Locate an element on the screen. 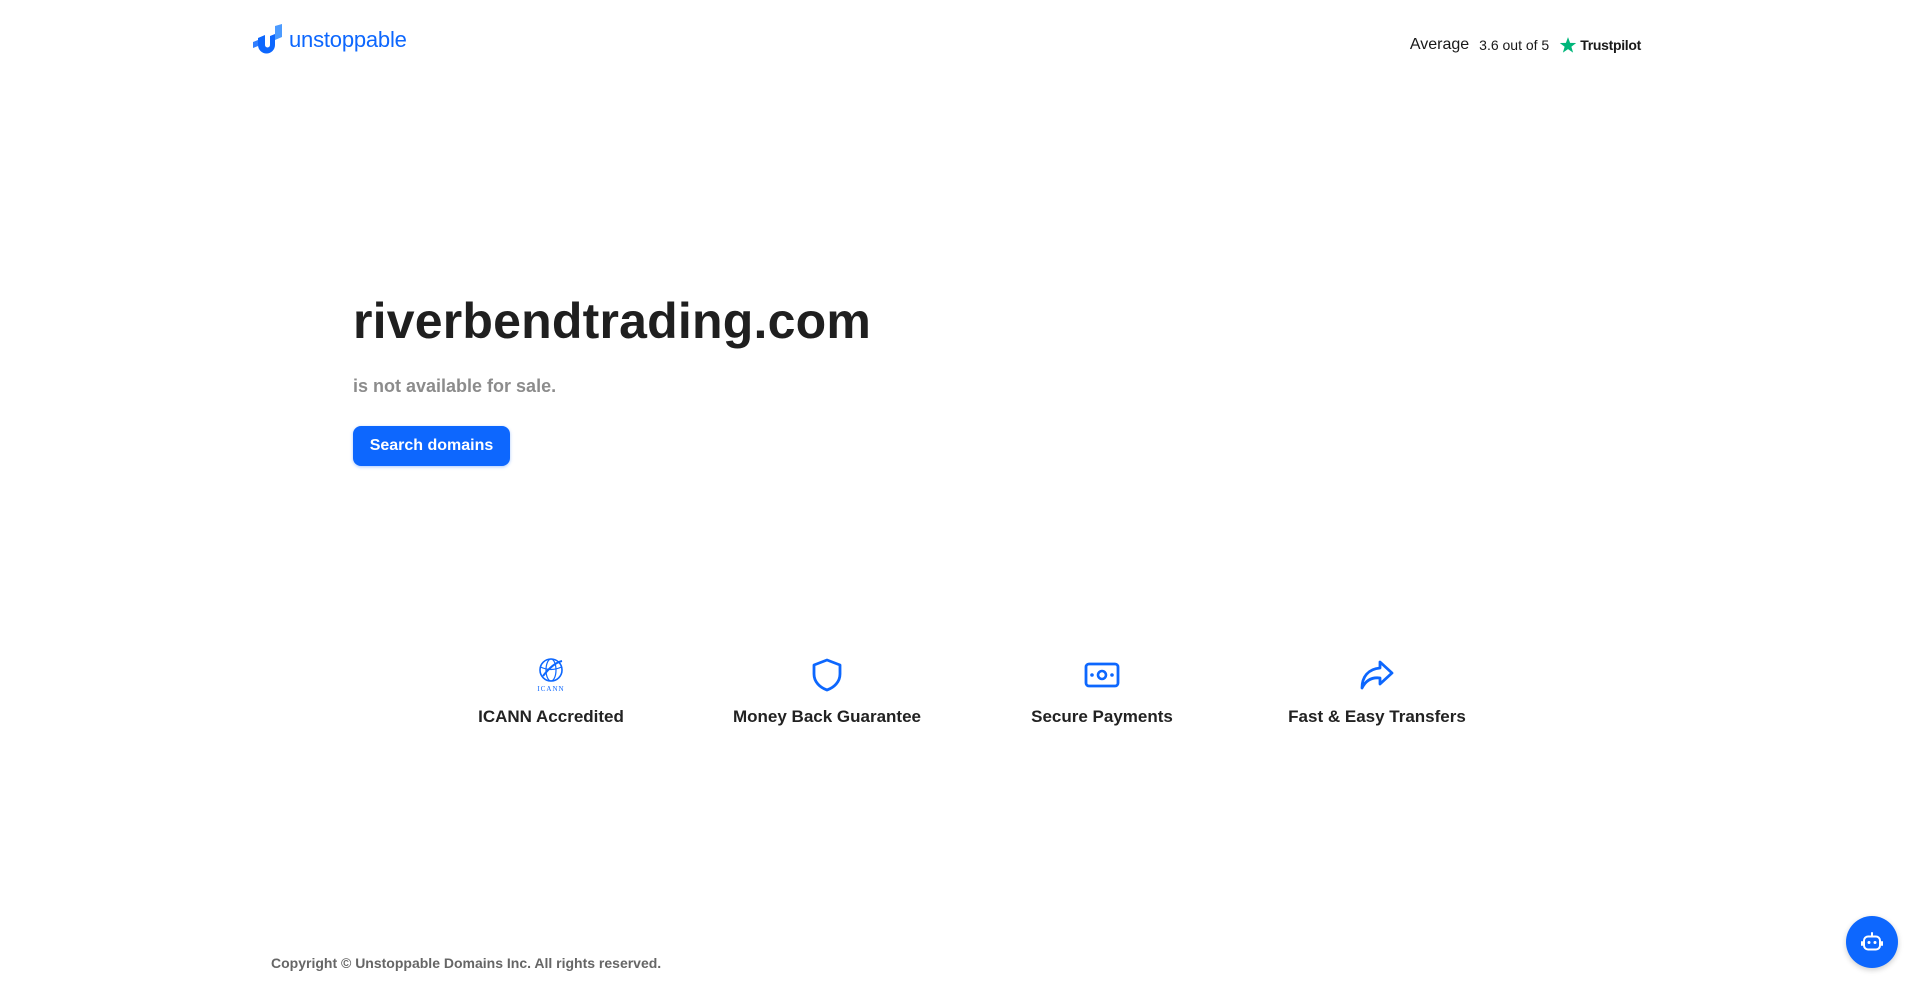  brand-name: unstoppable is located at coordinates (348, 39).